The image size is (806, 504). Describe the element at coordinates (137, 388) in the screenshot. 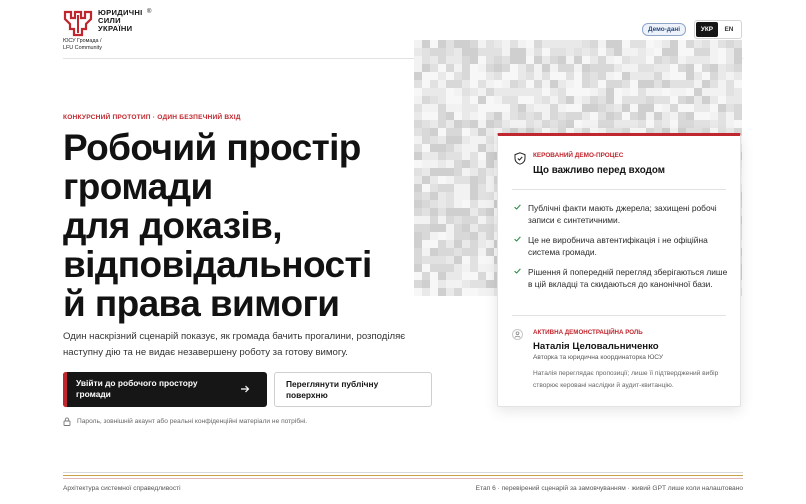

I see `enter-workspace-label: Увійти до робочого простору громади` at that location.